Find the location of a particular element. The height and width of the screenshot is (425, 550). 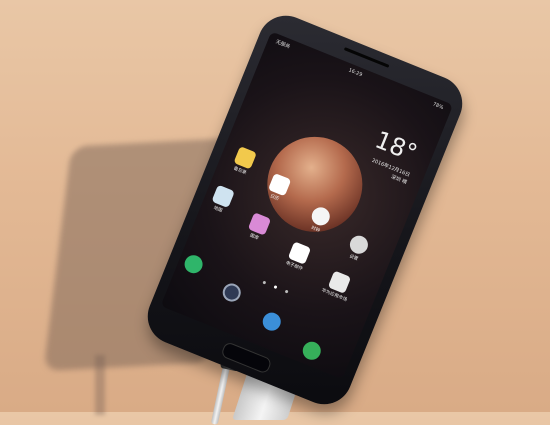

app-gallery: 图库 is located at coordinates (257, 227).